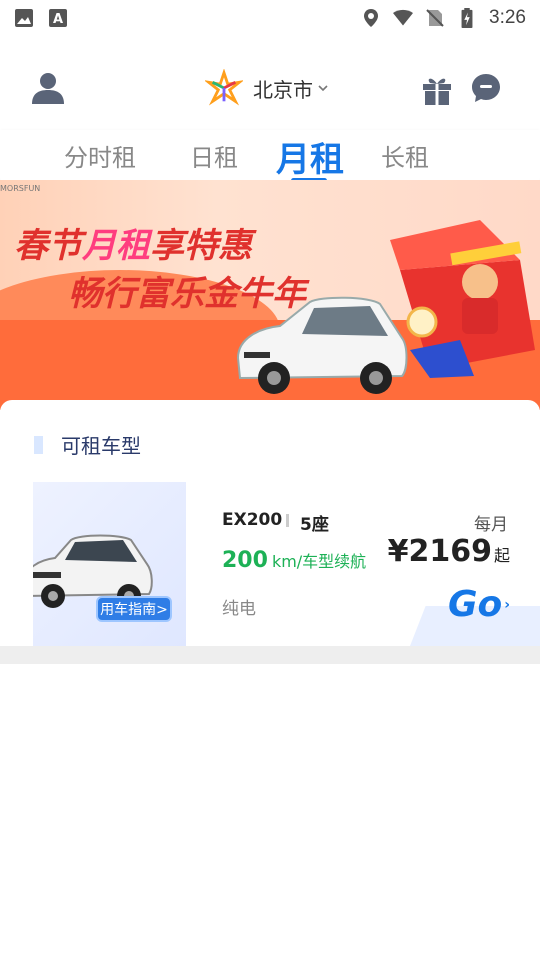 The height and width of the screenshot is (960, 540). What do you see at coordinates (245, 560) in the screenshot?
I see `range-value: 200` at bounding box center [245, 560].